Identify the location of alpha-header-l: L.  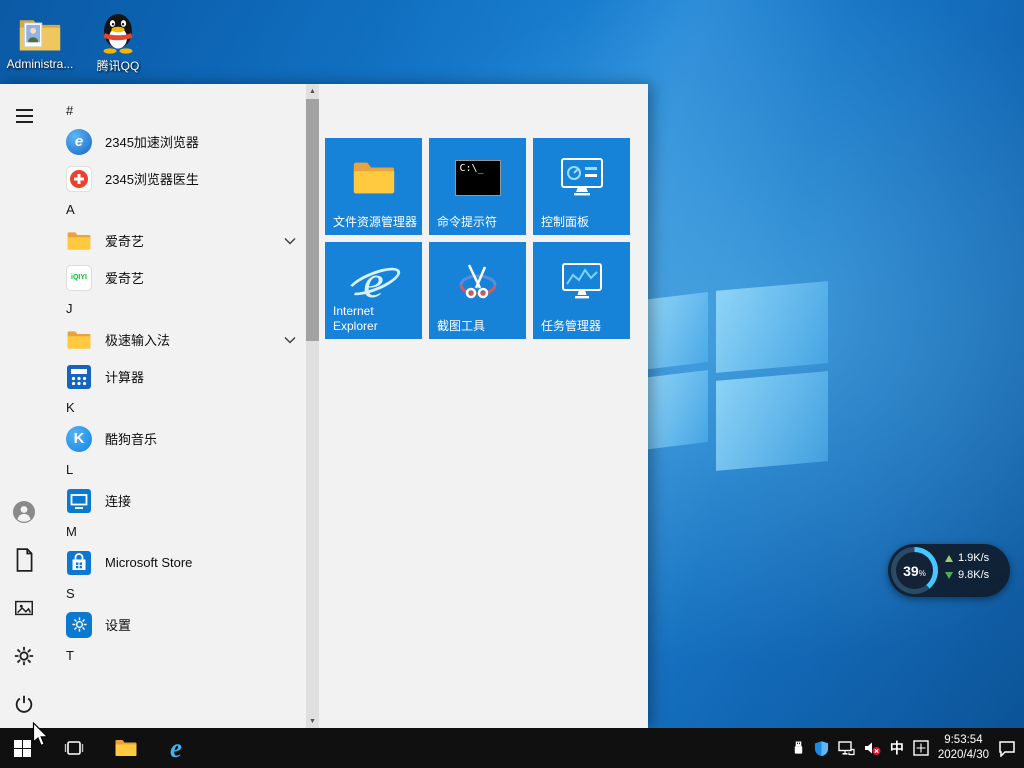
(177, 469).